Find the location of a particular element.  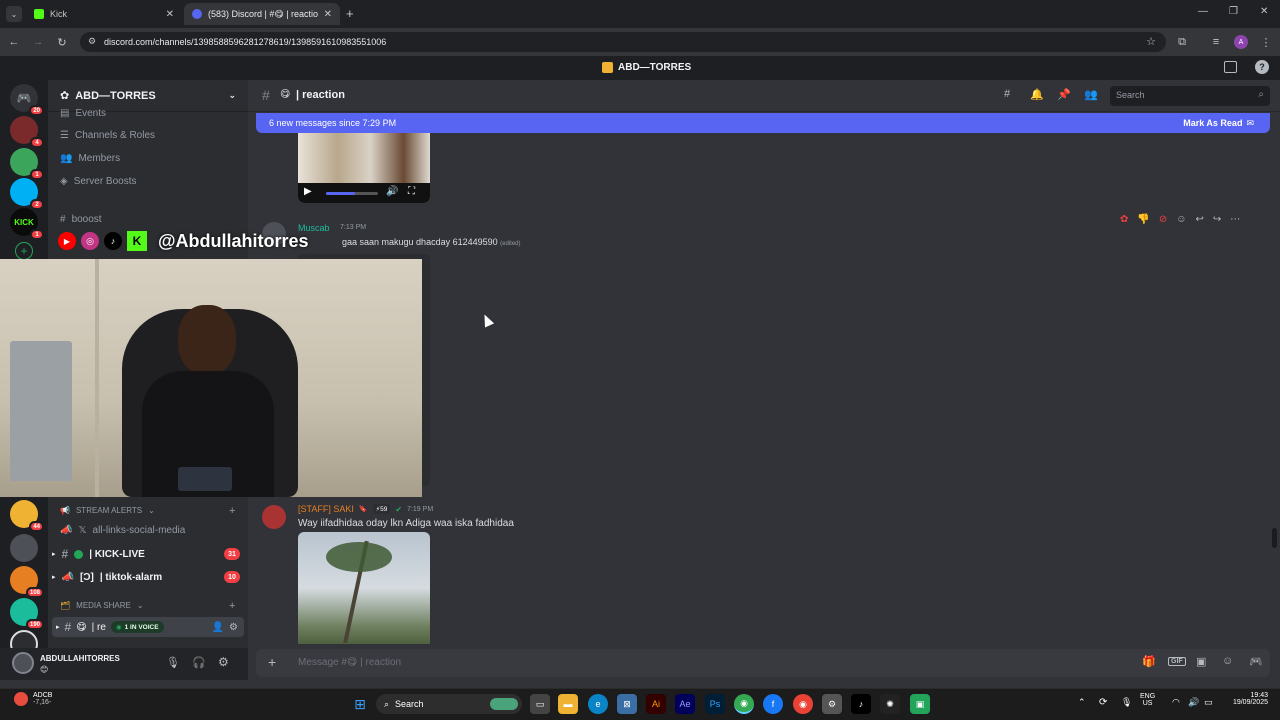

sidebar-item-channels-roles: ☰ Channels & Roles is located at coordinates (107, 135).